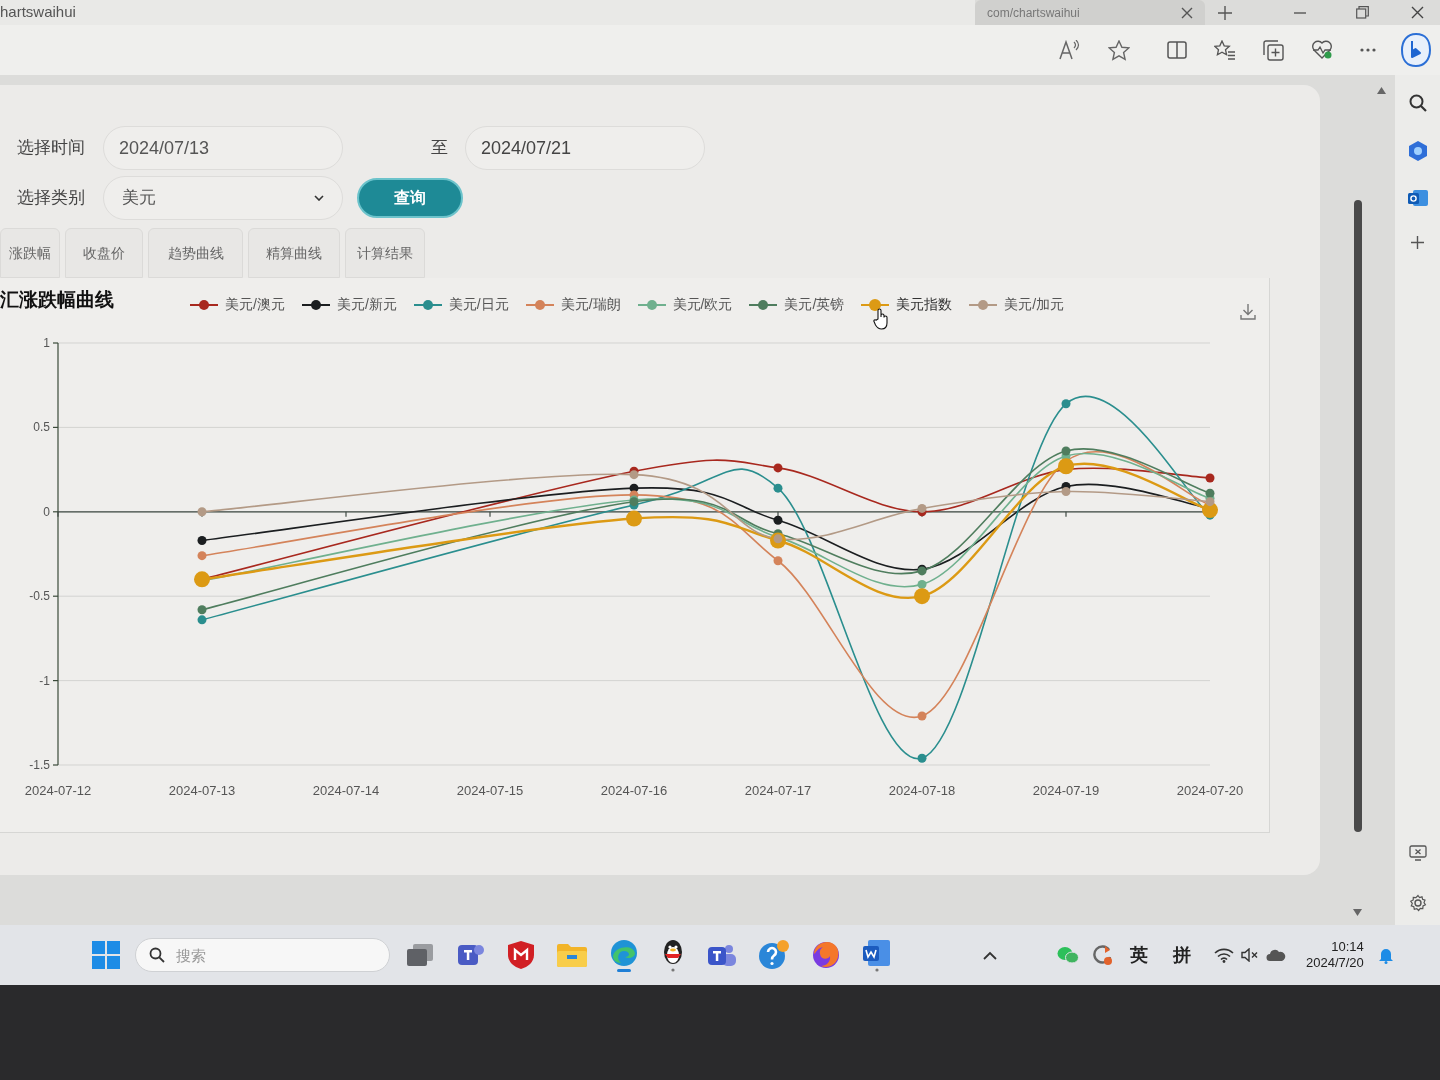  I want to click on x-axis-label: 2024-07-20, so click(1210, 790).